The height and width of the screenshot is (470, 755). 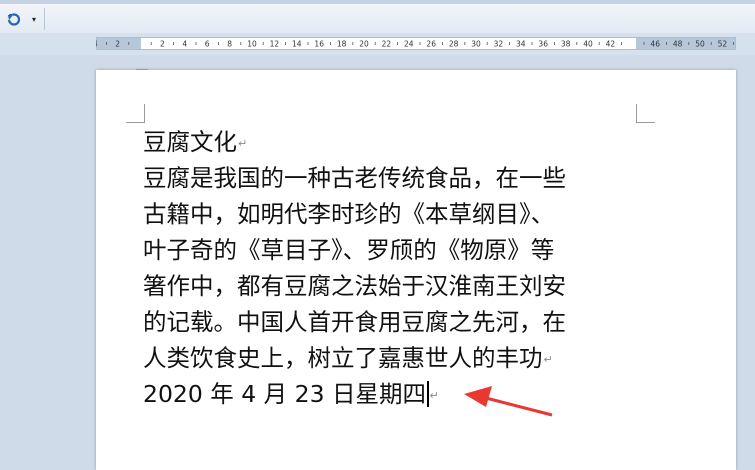 I want to click on ruler-tick-label: 50, so click(x=700, y=44).